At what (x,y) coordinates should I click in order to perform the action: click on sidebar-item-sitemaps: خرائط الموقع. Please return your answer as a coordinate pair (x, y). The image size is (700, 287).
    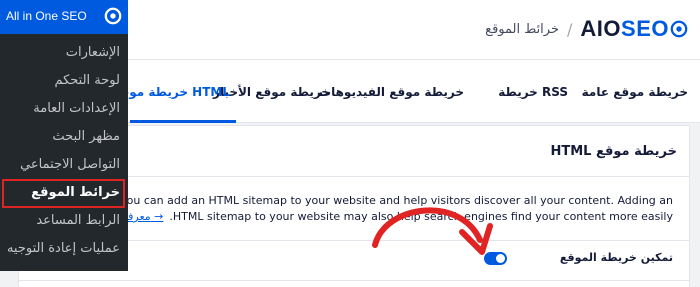
    Looking at the image, I should click on (64, 193).